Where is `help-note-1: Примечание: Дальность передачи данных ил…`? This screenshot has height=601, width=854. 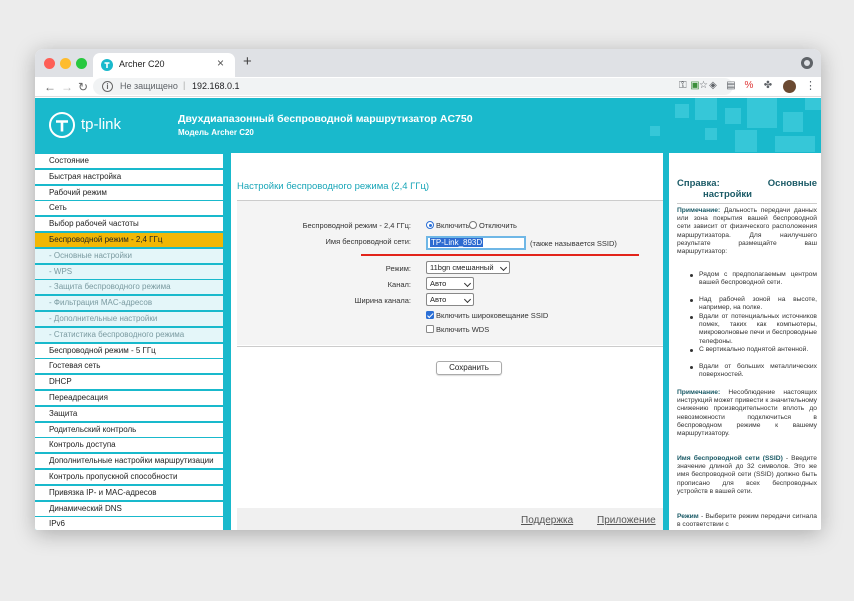 help-note-1: Примечание: Дальность передачи данных ил… is located at coordinates (747, 231).